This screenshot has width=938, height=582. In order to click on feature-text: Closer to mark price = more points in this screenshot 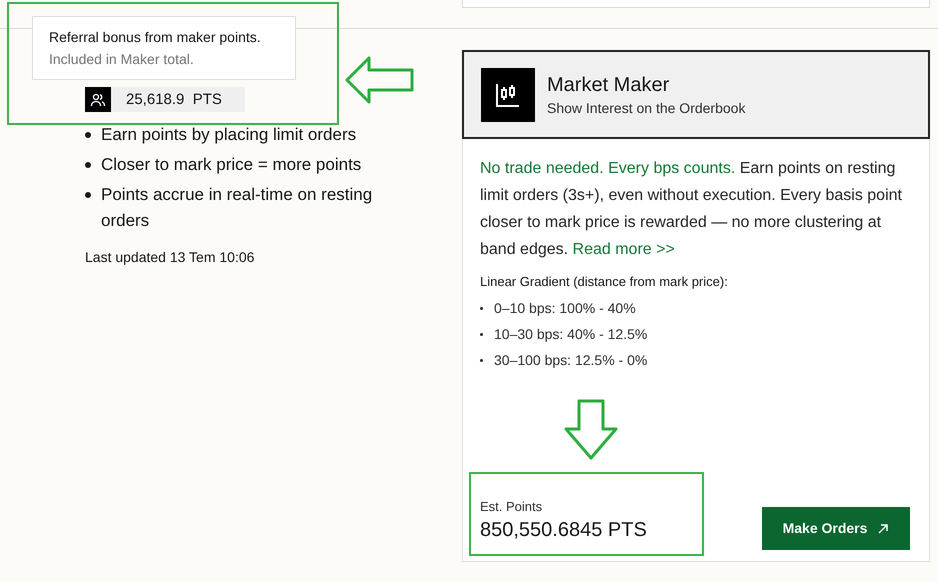, I will do `click(231, 165)`.